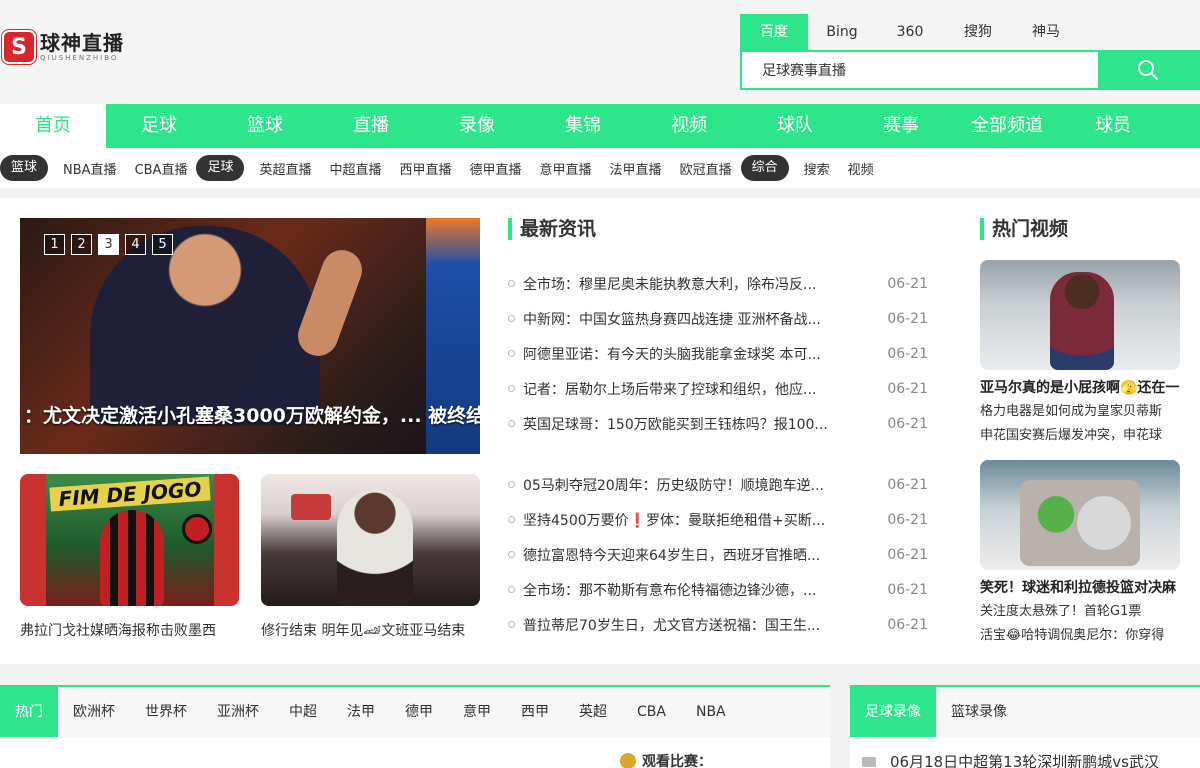  What do you see at coordinates (82, 47) in the screenshot?
I see `logo-text: 球神直播 QIUSHENZHIBO` at bounding box center [82, 47].